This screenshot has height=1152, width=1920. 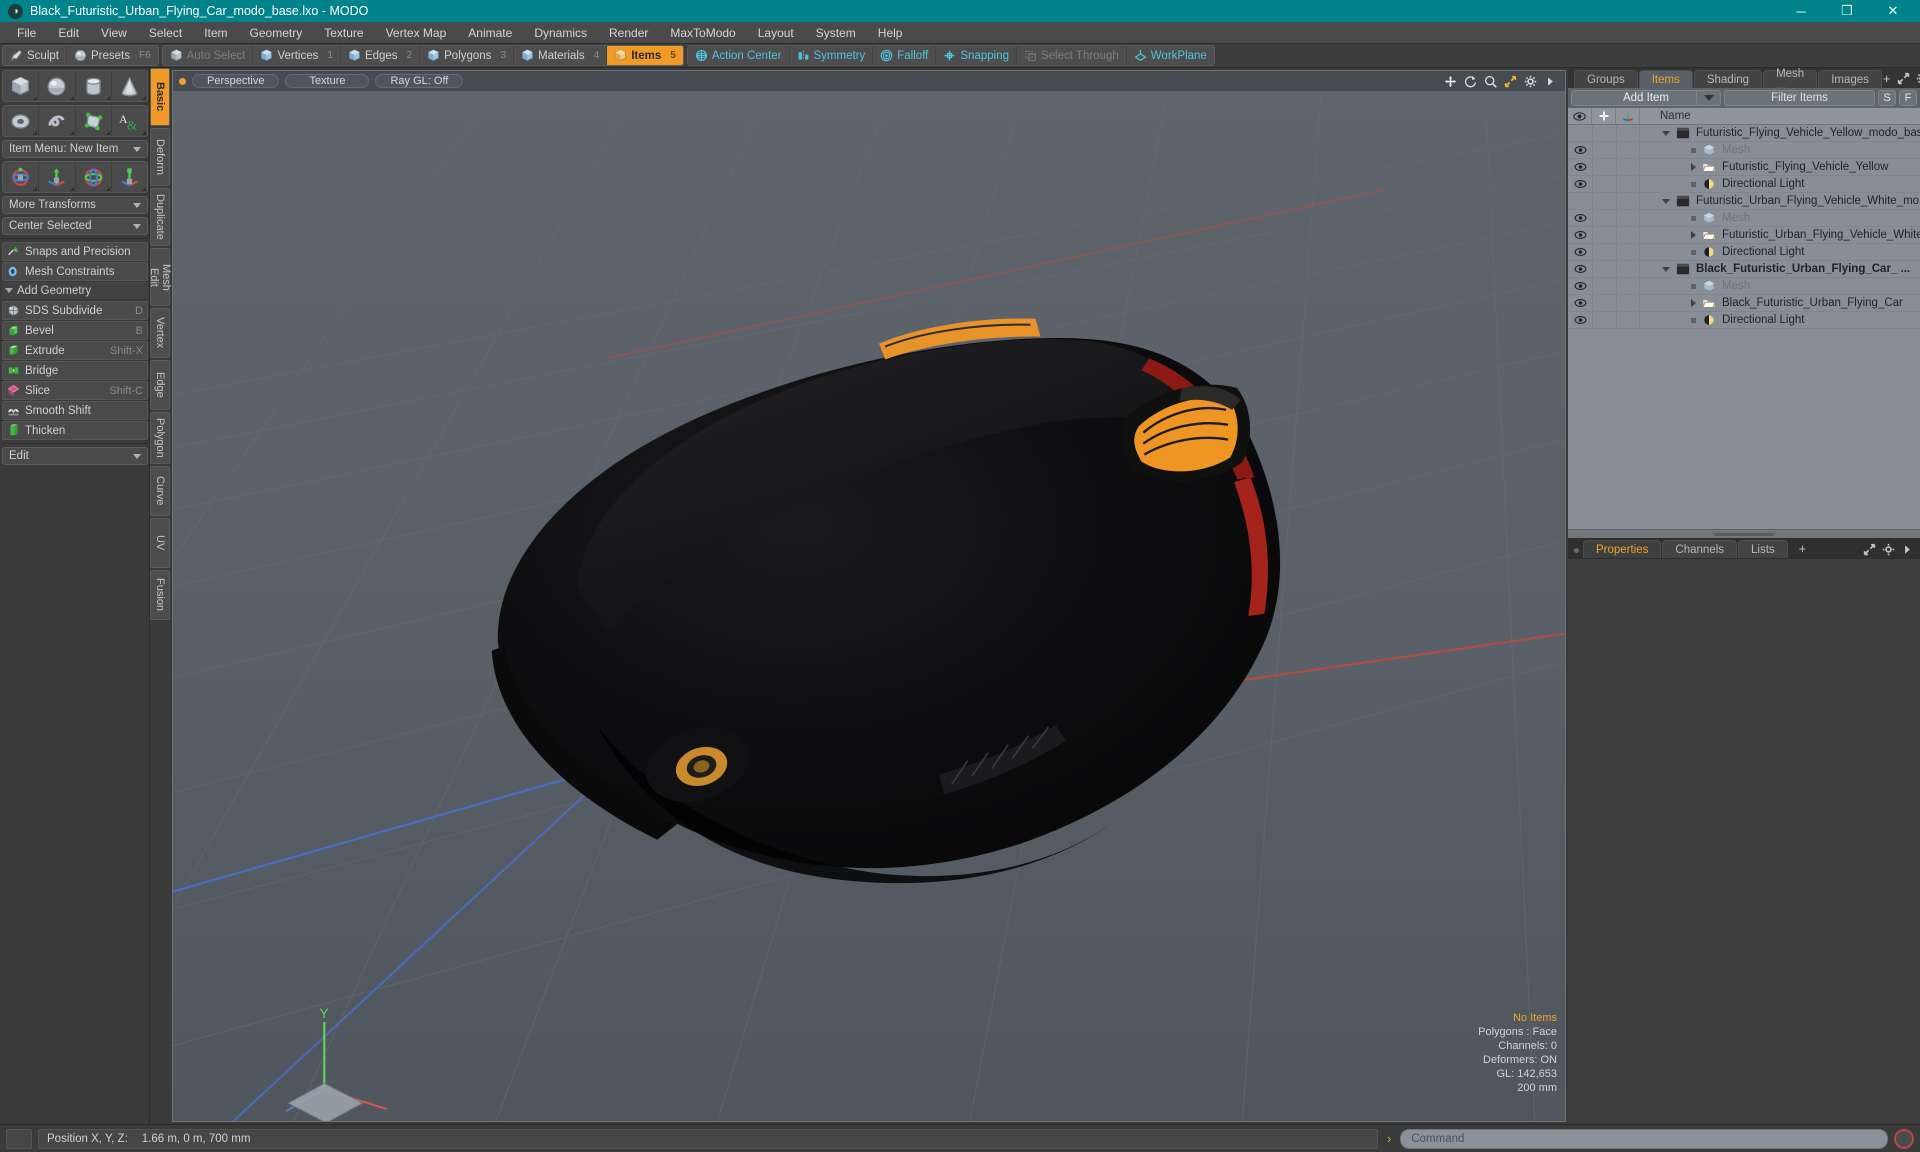 I want to click on add-item-button: Add Item, so click(x=1646, y=98).